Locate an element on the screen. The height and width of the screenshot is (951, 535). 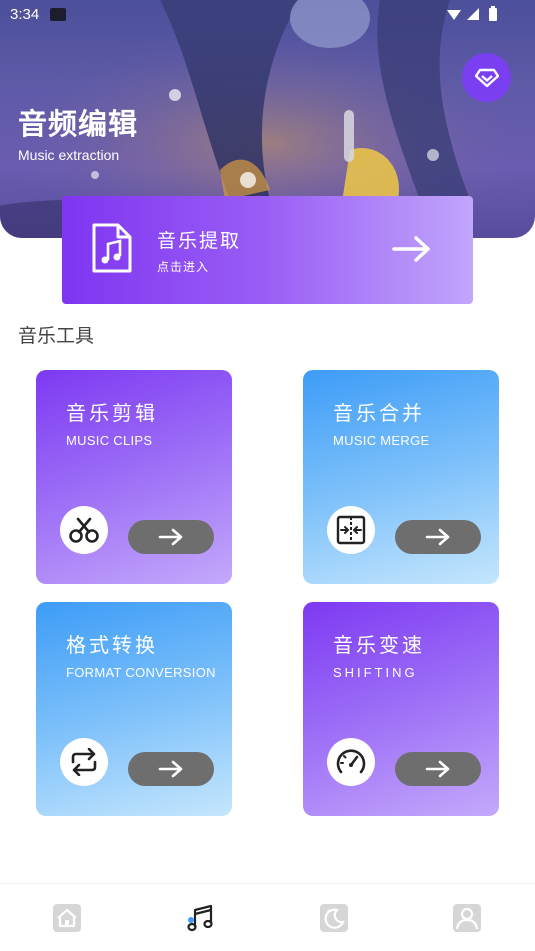
tool-title: 音乐合并 is located at coordinates (379, 413).